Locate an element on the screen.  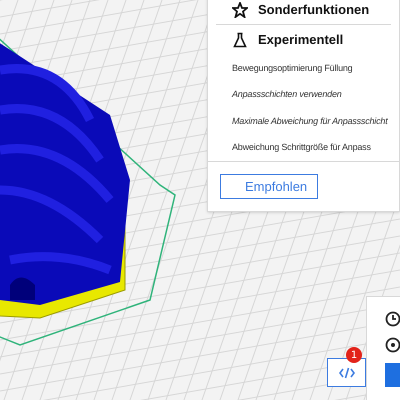
setting-label: Maximale Abweichung für Anpassschicht is located at coordinates (310, 121).